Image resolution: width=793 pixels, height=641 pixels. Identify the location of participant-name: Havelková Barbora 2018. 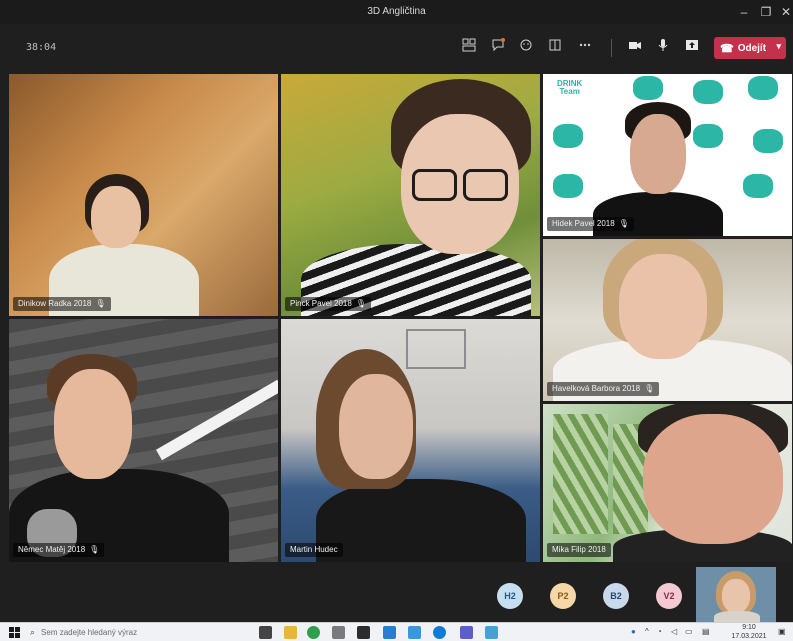
(596, 388).